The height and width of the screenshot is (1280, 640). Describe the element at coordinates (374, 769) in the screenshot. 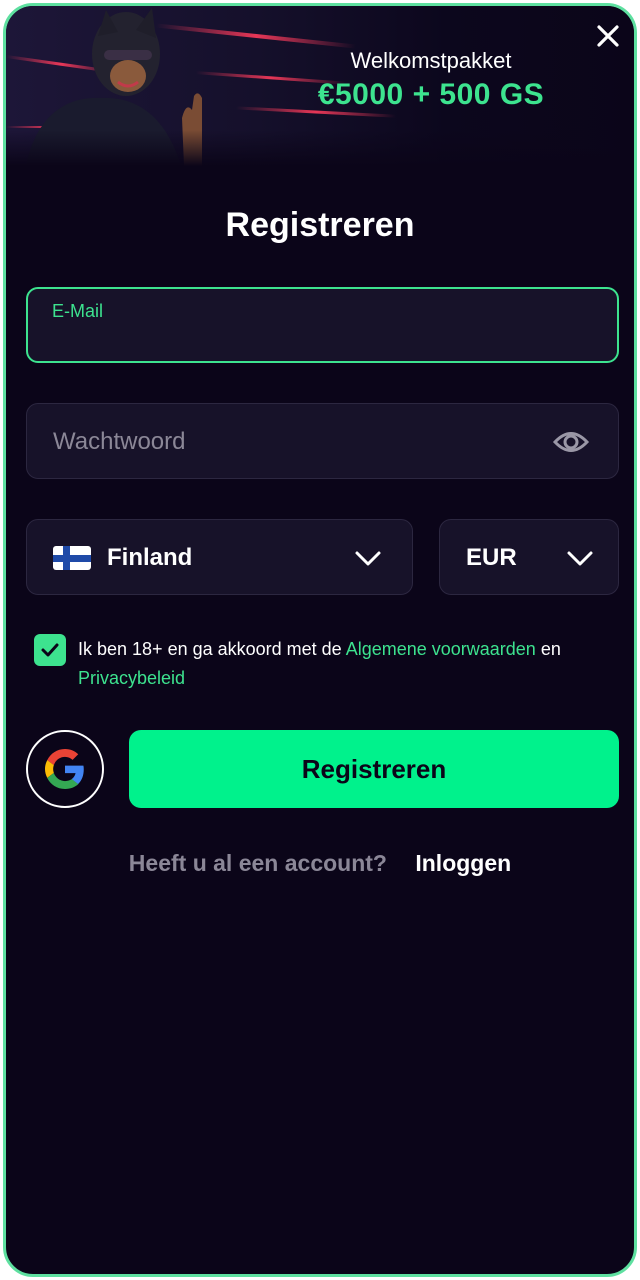

I see `register-button: Registreren` at that location.